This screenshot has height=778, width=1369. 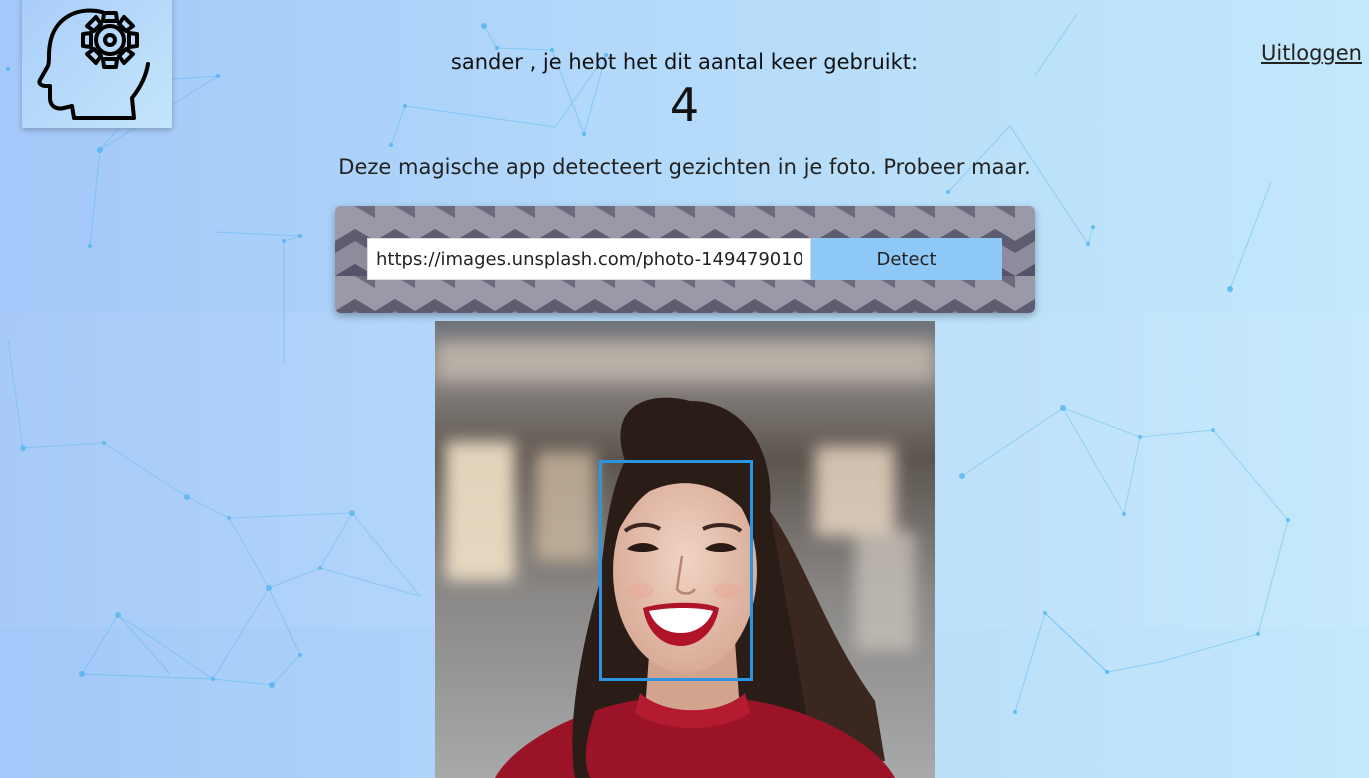 I want to click on image-url-input, so click(x=589, y=259).